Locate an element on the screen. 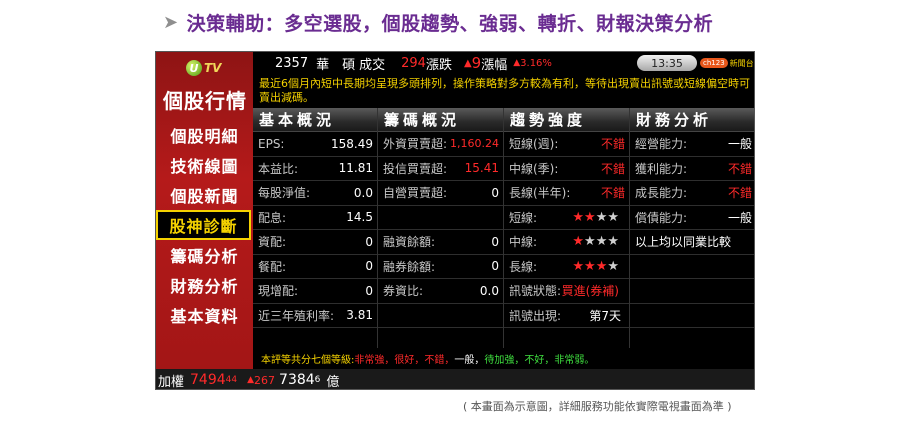 Image resolution: width=910 pixels, height=424 pixels. row-value: 買進(券補) is located at coordinates (590, 291).